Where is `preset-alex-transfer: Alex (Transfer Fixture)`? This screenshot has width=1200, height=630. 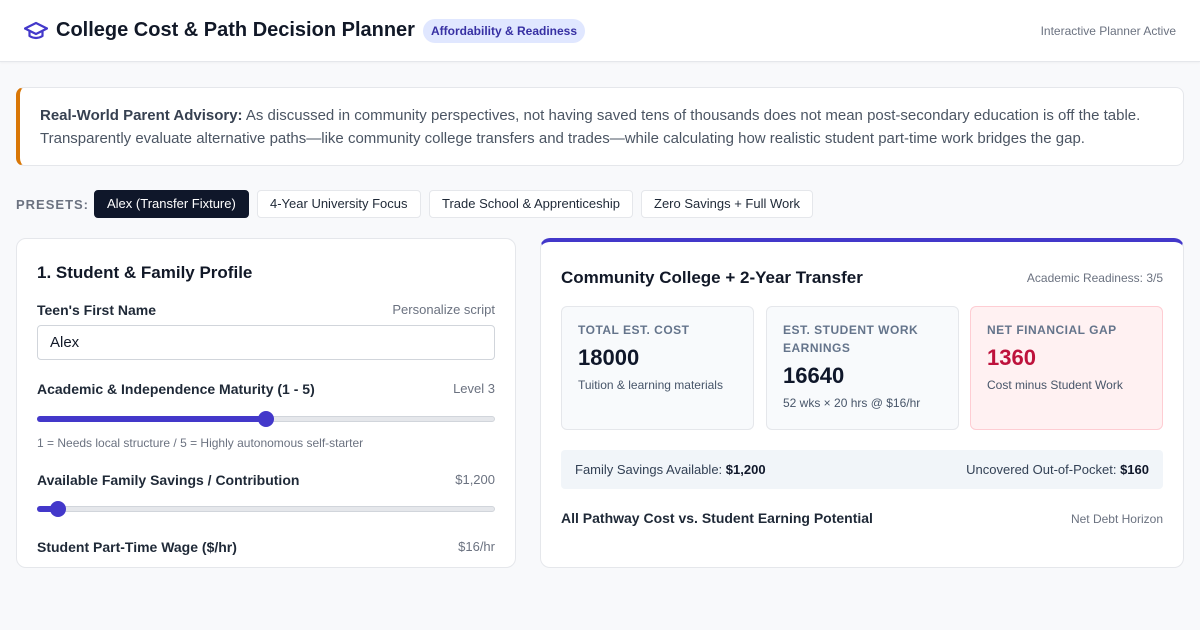 preset-alex-transfer: Alex (Transfer Fixture) is located at coordinates (171, 204).